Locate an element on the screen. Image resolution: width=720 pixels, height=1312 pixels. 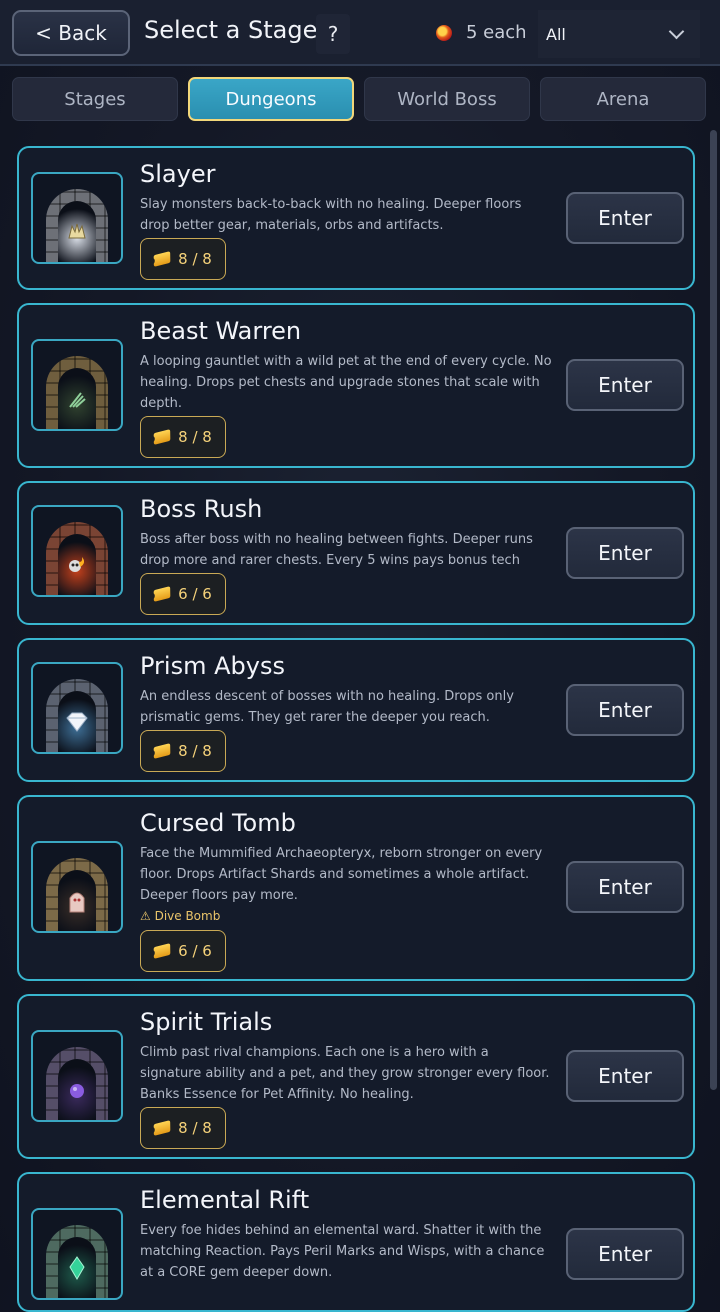
help-button: ? is located at coordinates (333, 34).